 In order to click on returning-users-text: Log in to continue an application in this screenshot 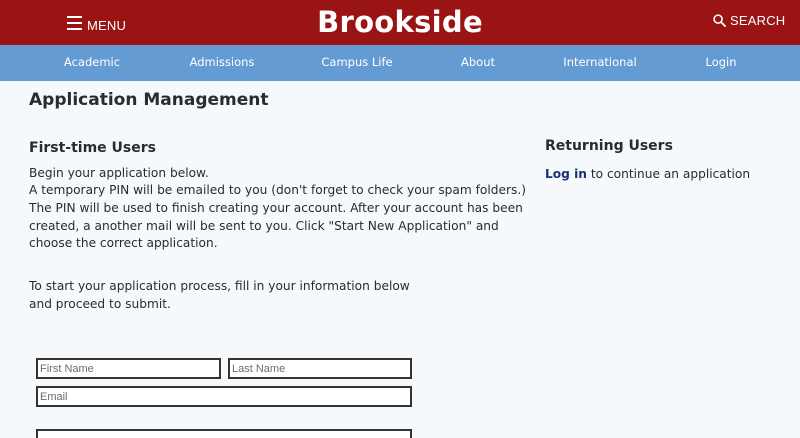, I will do `click(647, 174)`.